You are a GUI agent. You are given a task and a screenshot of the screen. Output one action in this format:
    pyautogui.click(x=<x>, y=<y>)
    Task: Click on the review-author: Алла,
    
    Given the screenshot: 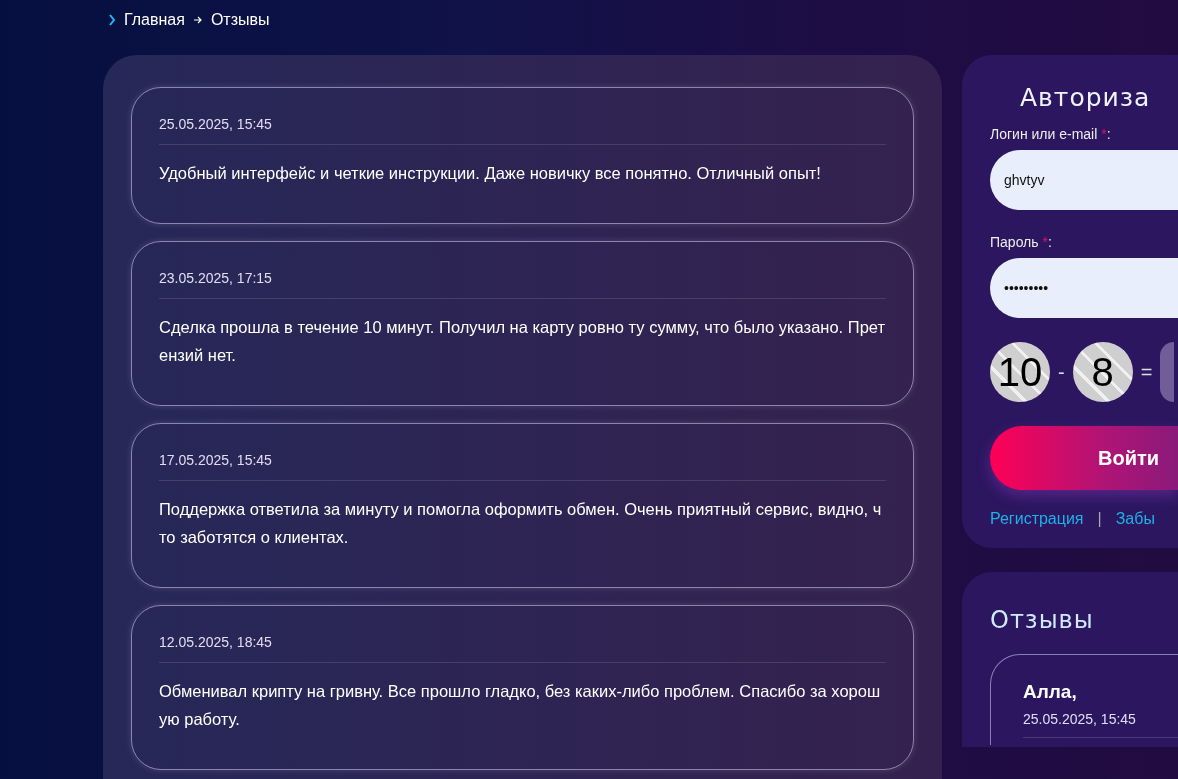 What is the action you would take?
    pyautogui.click(x=1050, y=692)
    